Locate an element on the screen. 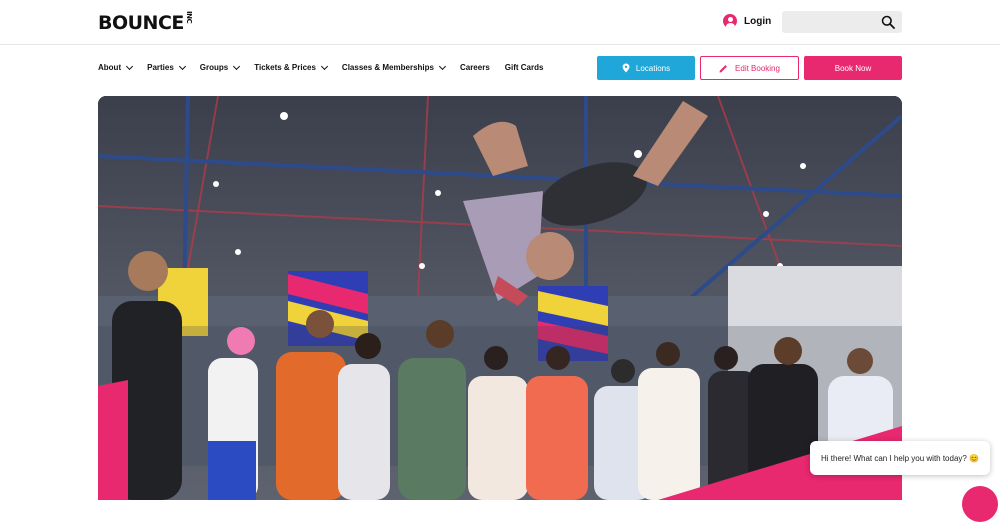 This screenshot has height=522, width=1000. user-icon is located at coordinates (730, 21).